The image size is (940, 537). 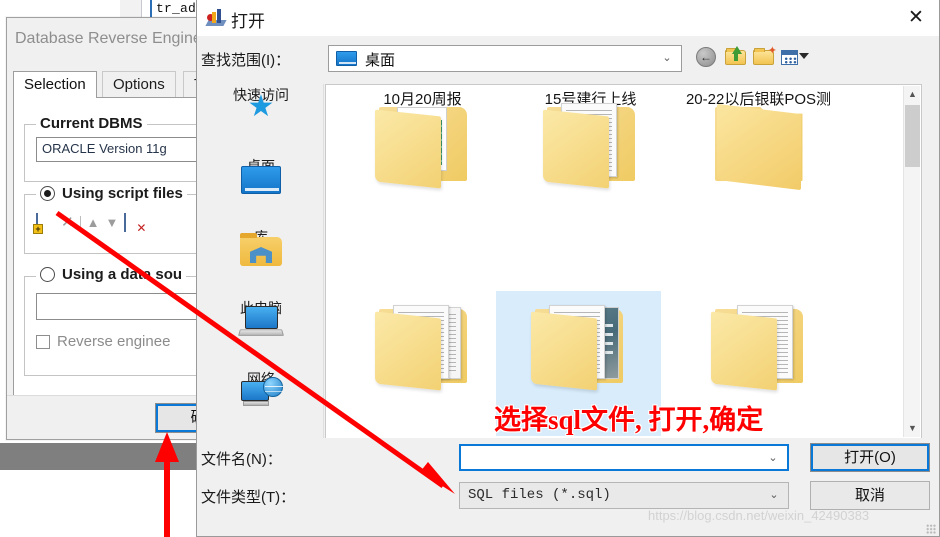 What do you see at coordinates (80, 222) in the screenshot?
I see `toolbar-separator` at bounding box center [80, 222].